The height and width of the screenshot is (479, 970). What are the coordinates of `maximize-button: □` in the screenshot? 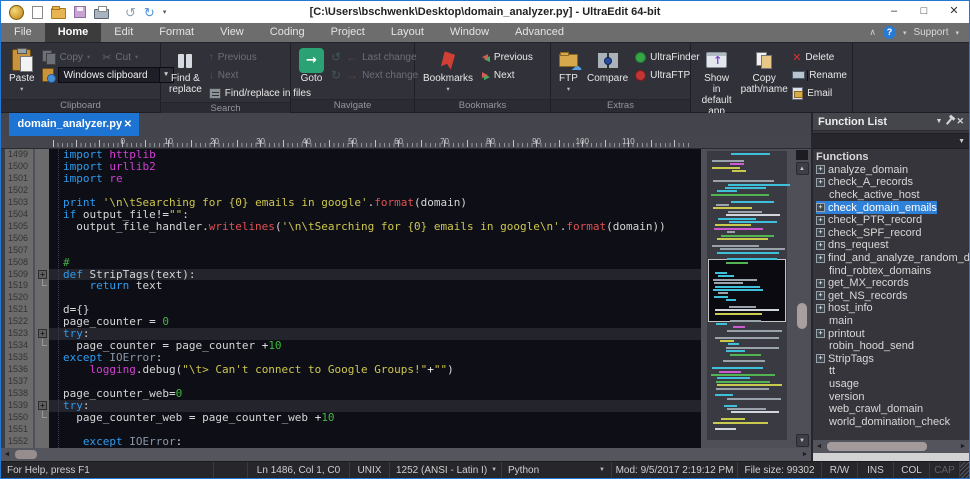 It's located at (924, 12).